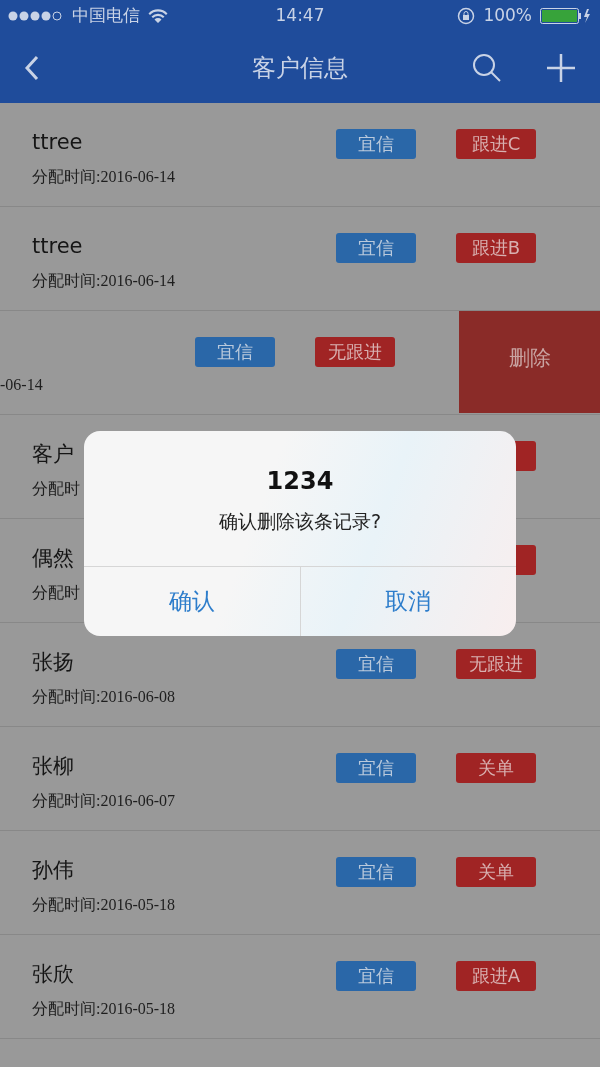 This screenshot has width=600, height=1067. I want to click on dialog-button: 取消, so click(407, 601).